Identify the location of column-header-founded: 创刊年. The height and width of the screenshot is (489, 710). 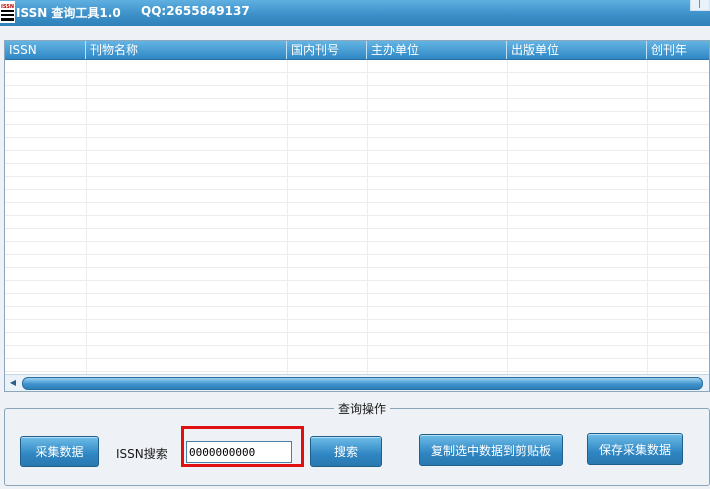
(678, 50).